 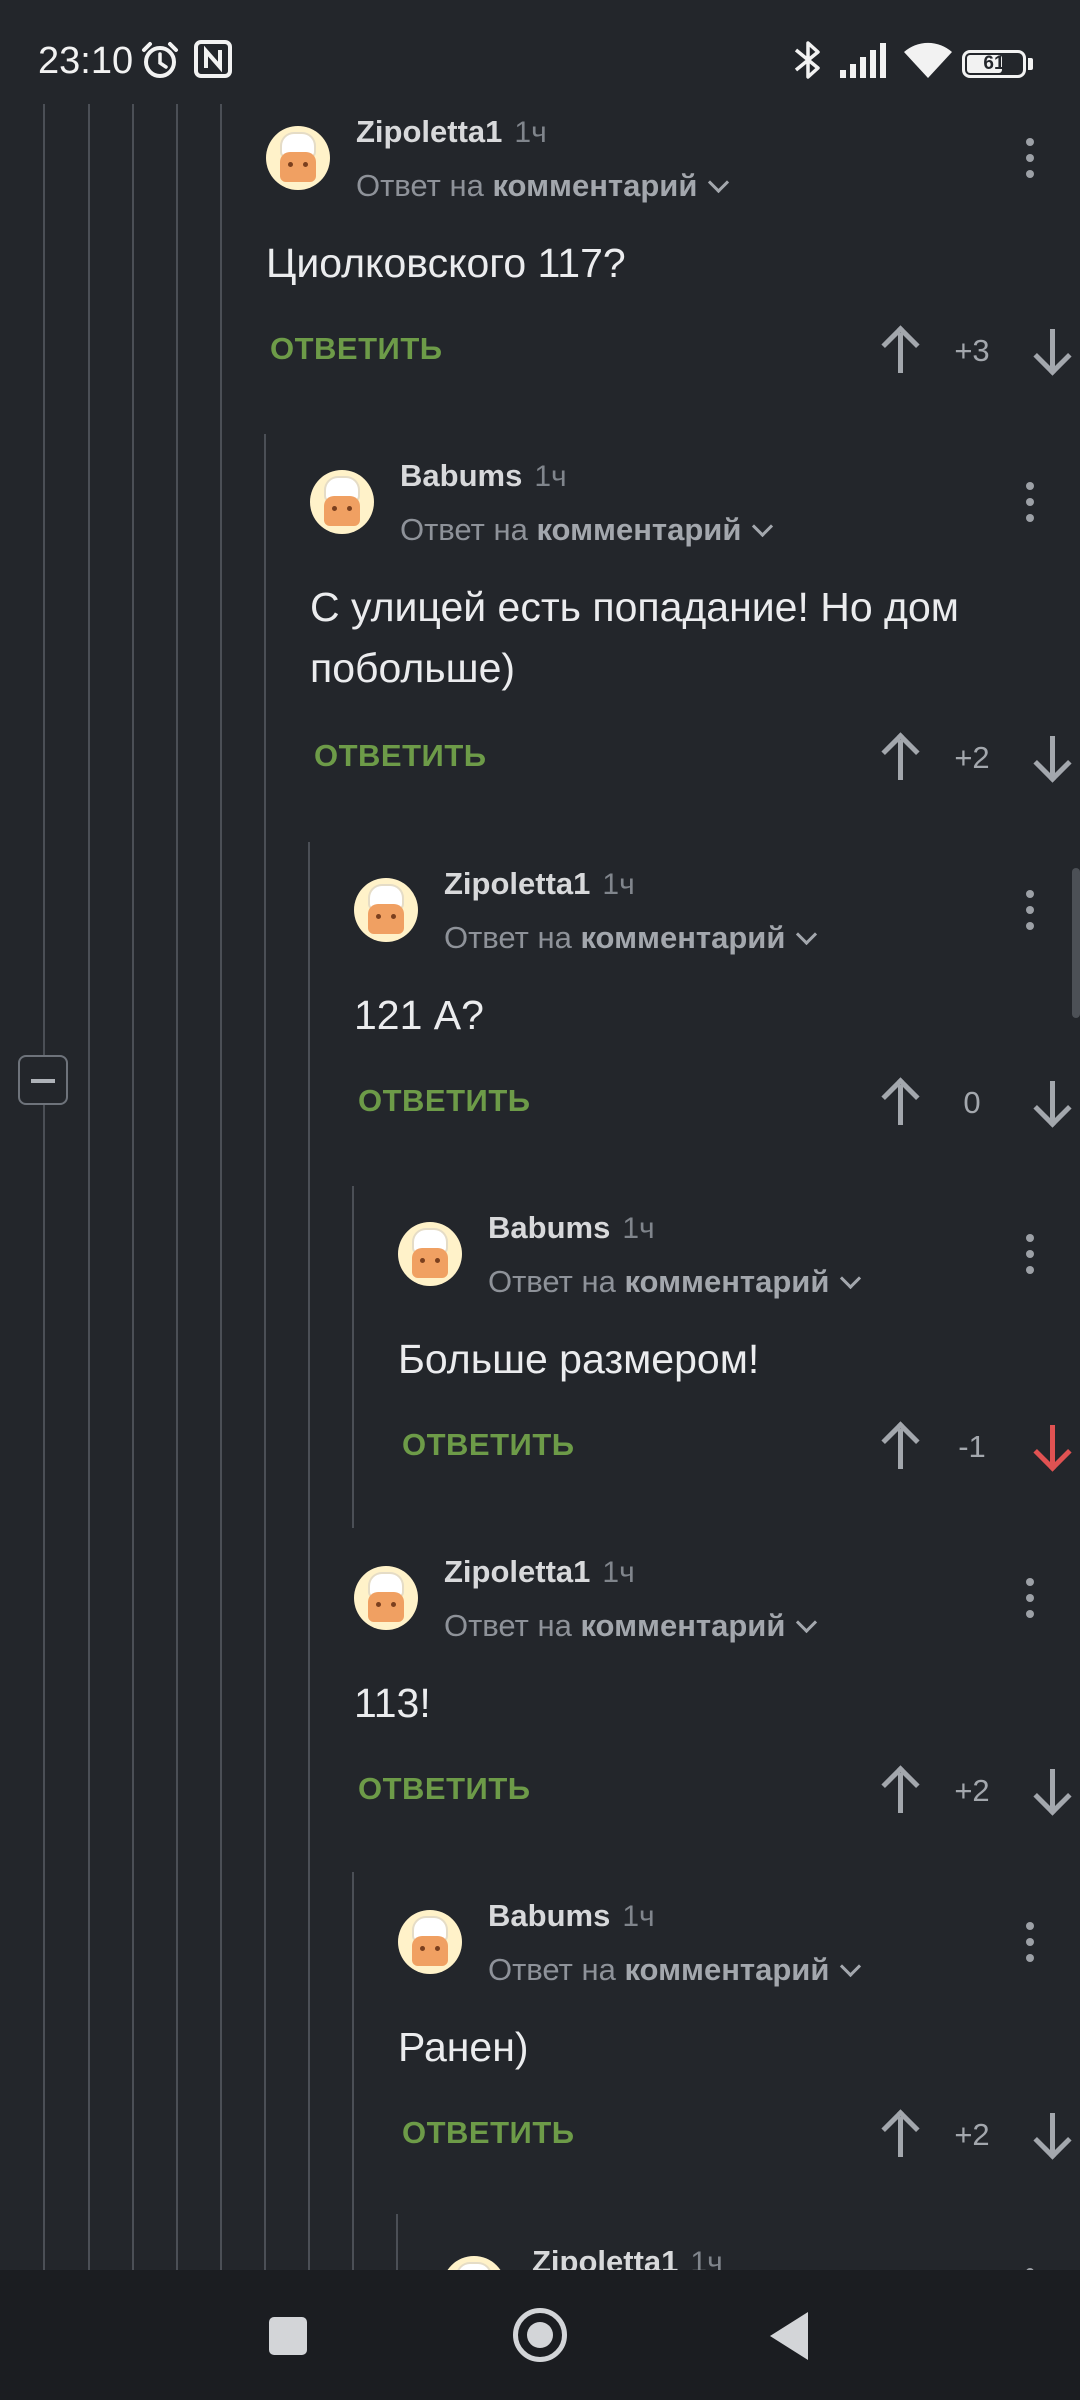 I want to click on vote-controls: +3, so click(x=980, y=351).